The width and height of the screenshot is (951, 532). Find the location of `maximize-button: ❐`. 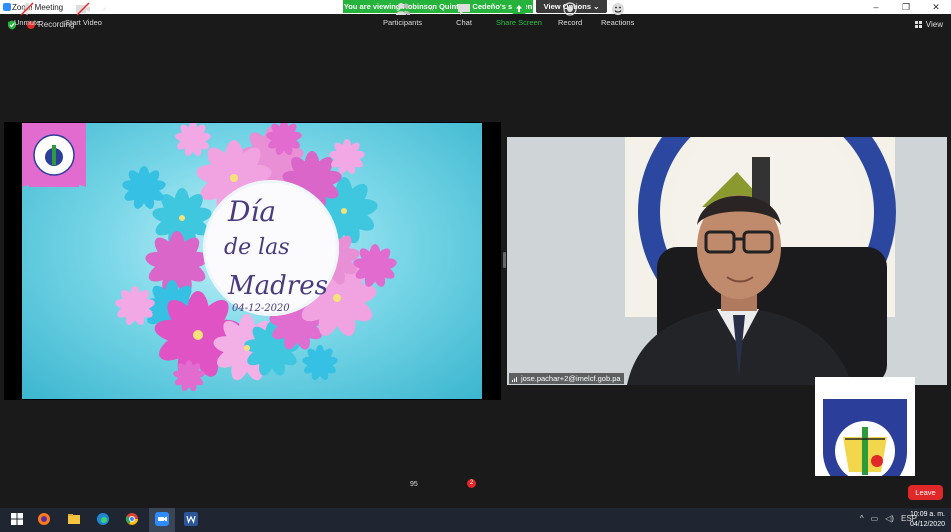

maximize-button: ❐ is located at coordinates (906, 7).